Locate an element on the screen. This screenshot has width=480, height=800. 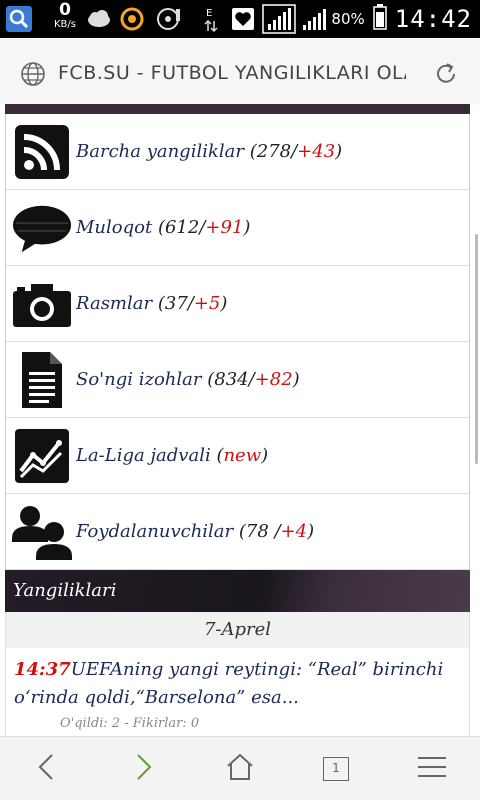
menu-item-label: Rasmlar (37/+5) is located at coordinates (152, 303).